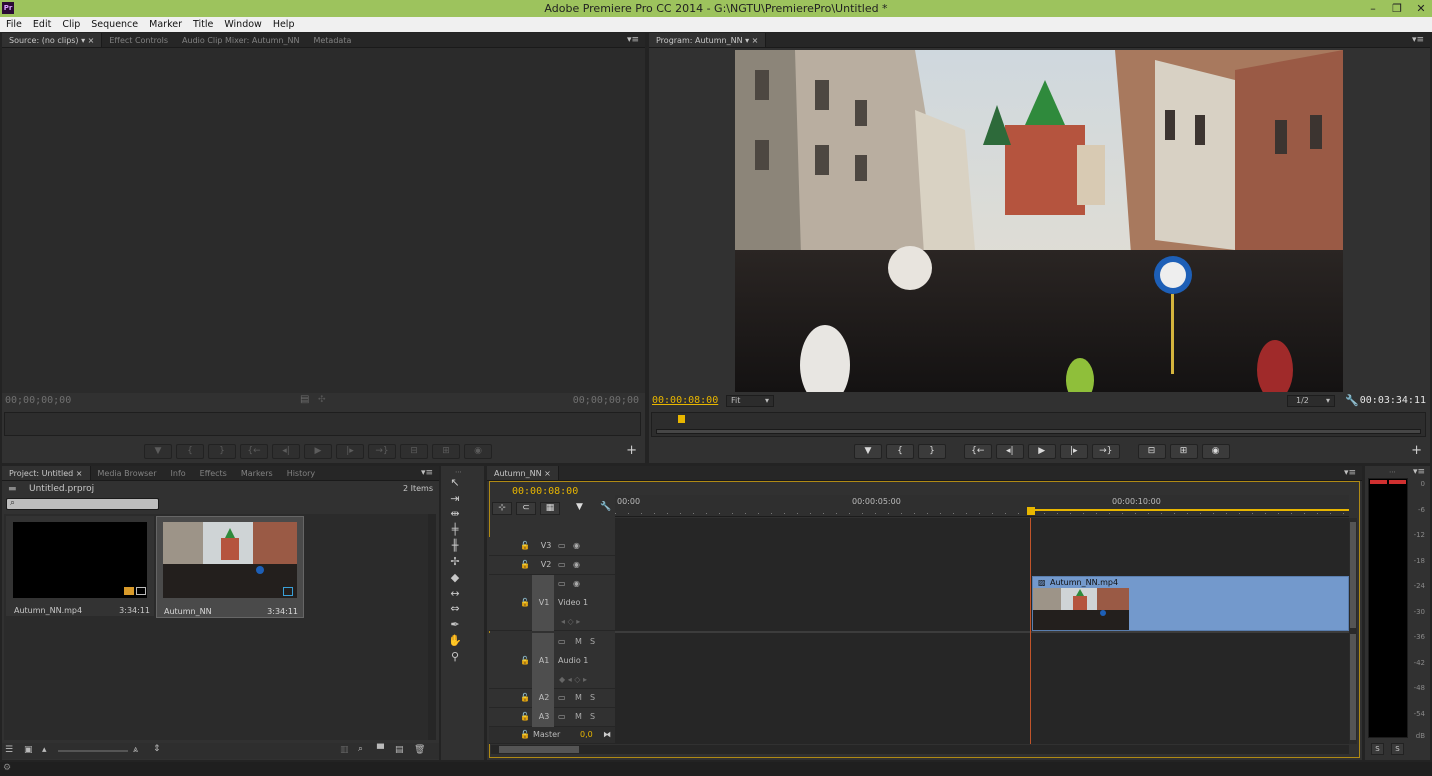 Image resolution: width=1432 pixels, height=776 pixels. What do you see at coordinates (322, 400) in the screenshot?
I see `drag-audio-icon: ✣` at bounding box center [322, 400].